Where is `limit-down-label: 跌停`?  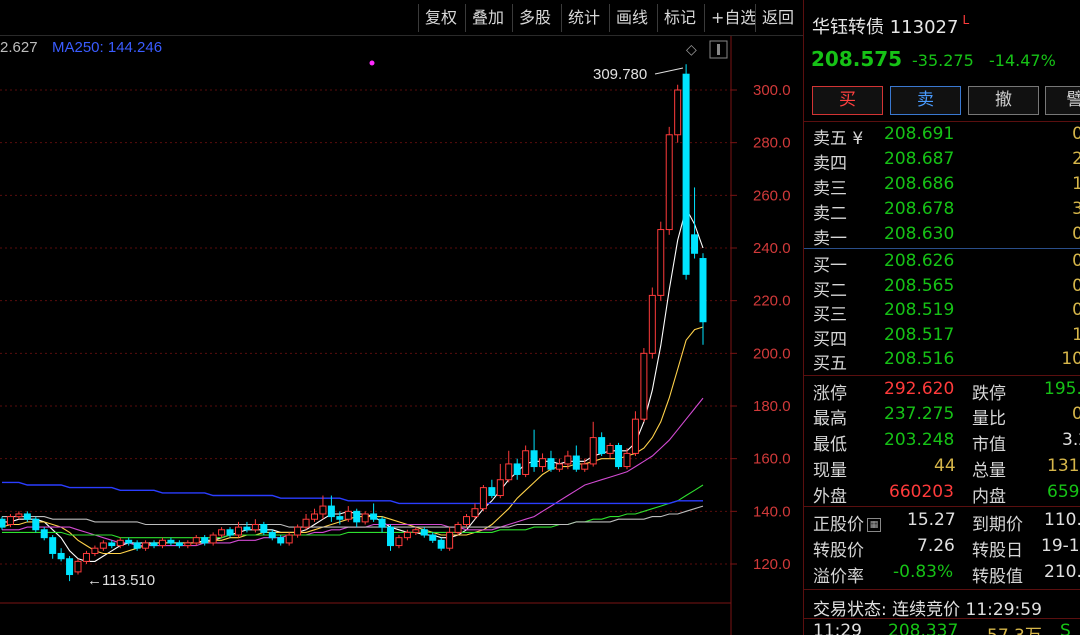 limit-down-label: 跌停 is located at coordinates (989, 394).